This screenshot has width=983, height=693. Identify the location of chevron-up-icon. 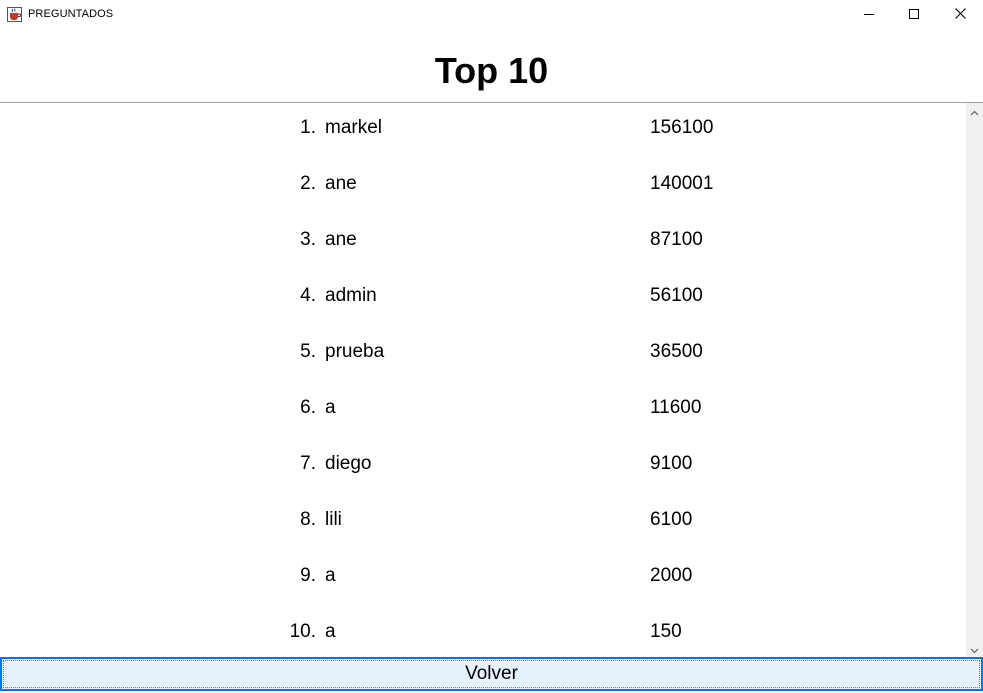
(974, 112).